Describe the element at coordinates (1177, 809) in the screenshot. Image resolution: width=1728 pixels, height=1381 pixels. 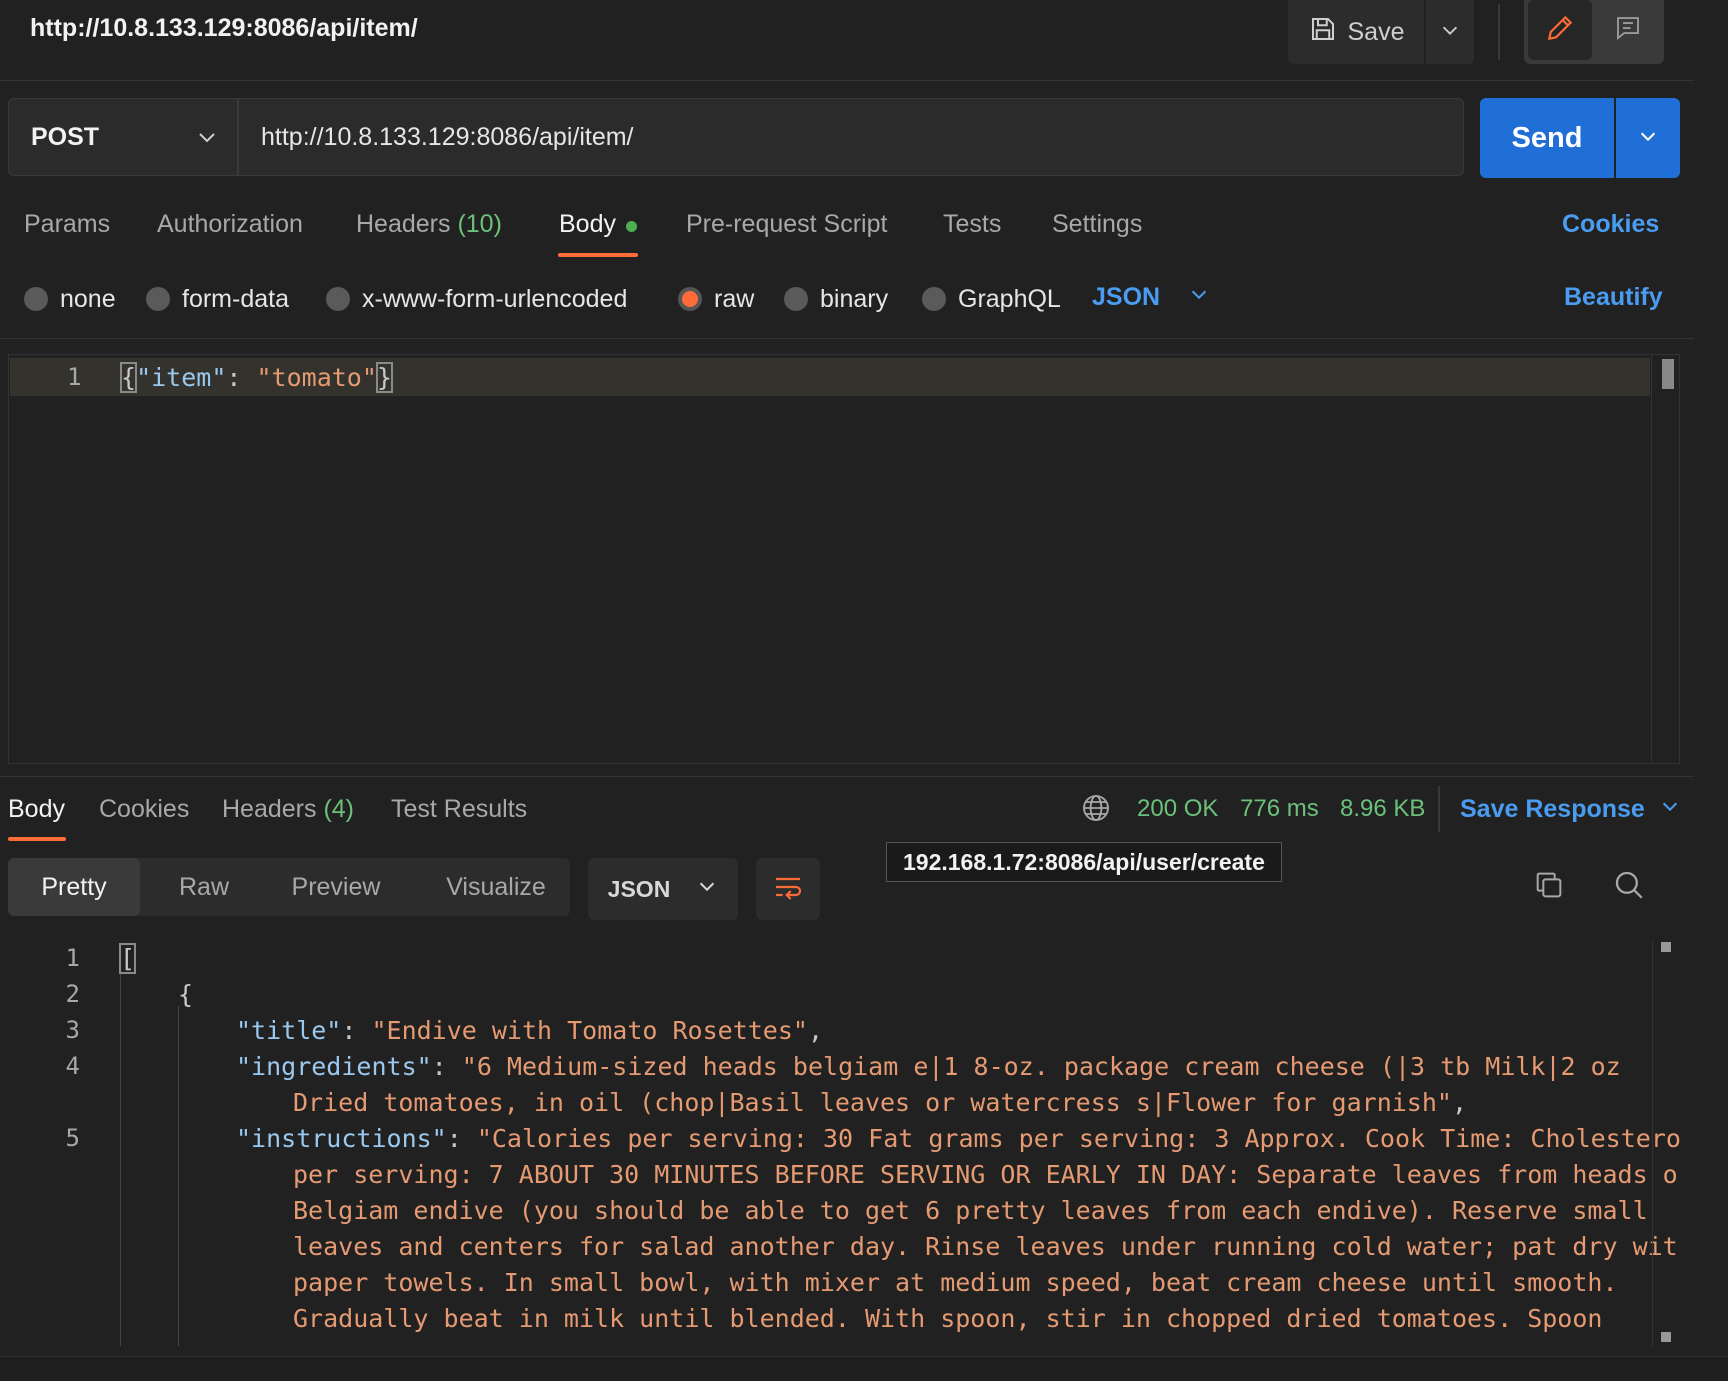
I see `status-code: 200 OK` at that location.